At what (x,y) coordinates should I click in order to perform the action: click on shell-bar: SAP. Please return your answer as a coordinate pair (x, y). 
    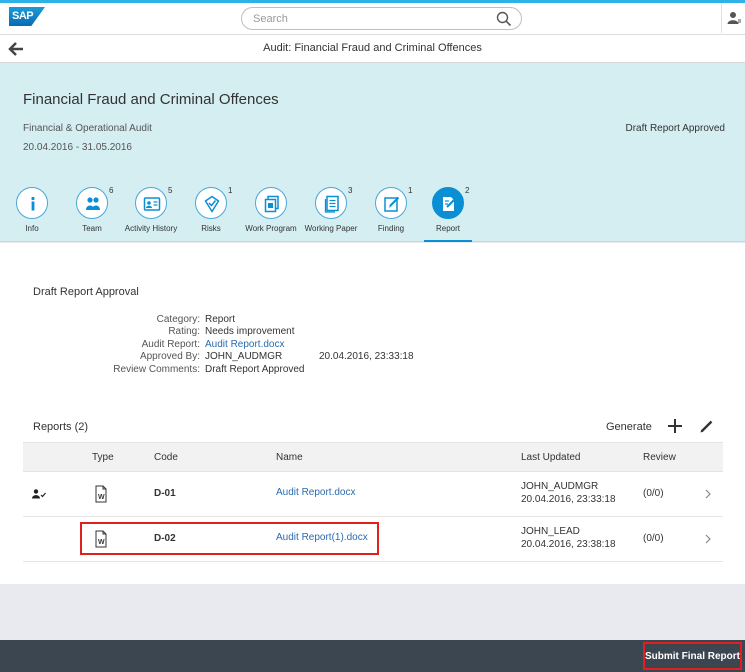
    Looking at the image, I should click on (372, 17).